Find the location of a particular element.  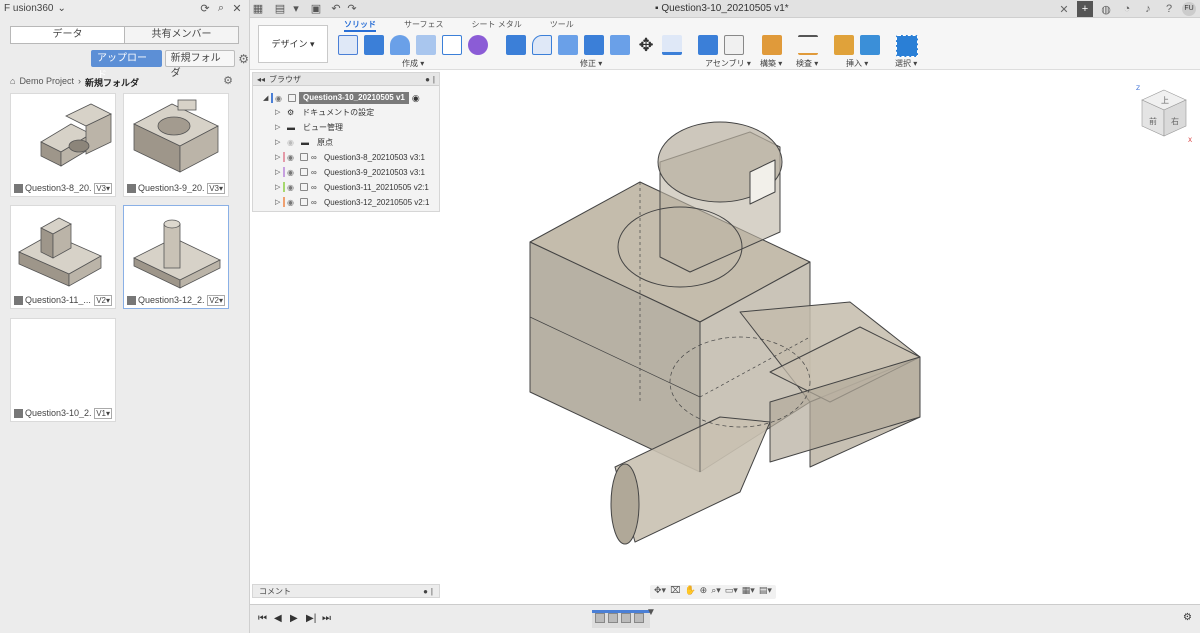

insert-image-icon is located at coordinates (870, 45).